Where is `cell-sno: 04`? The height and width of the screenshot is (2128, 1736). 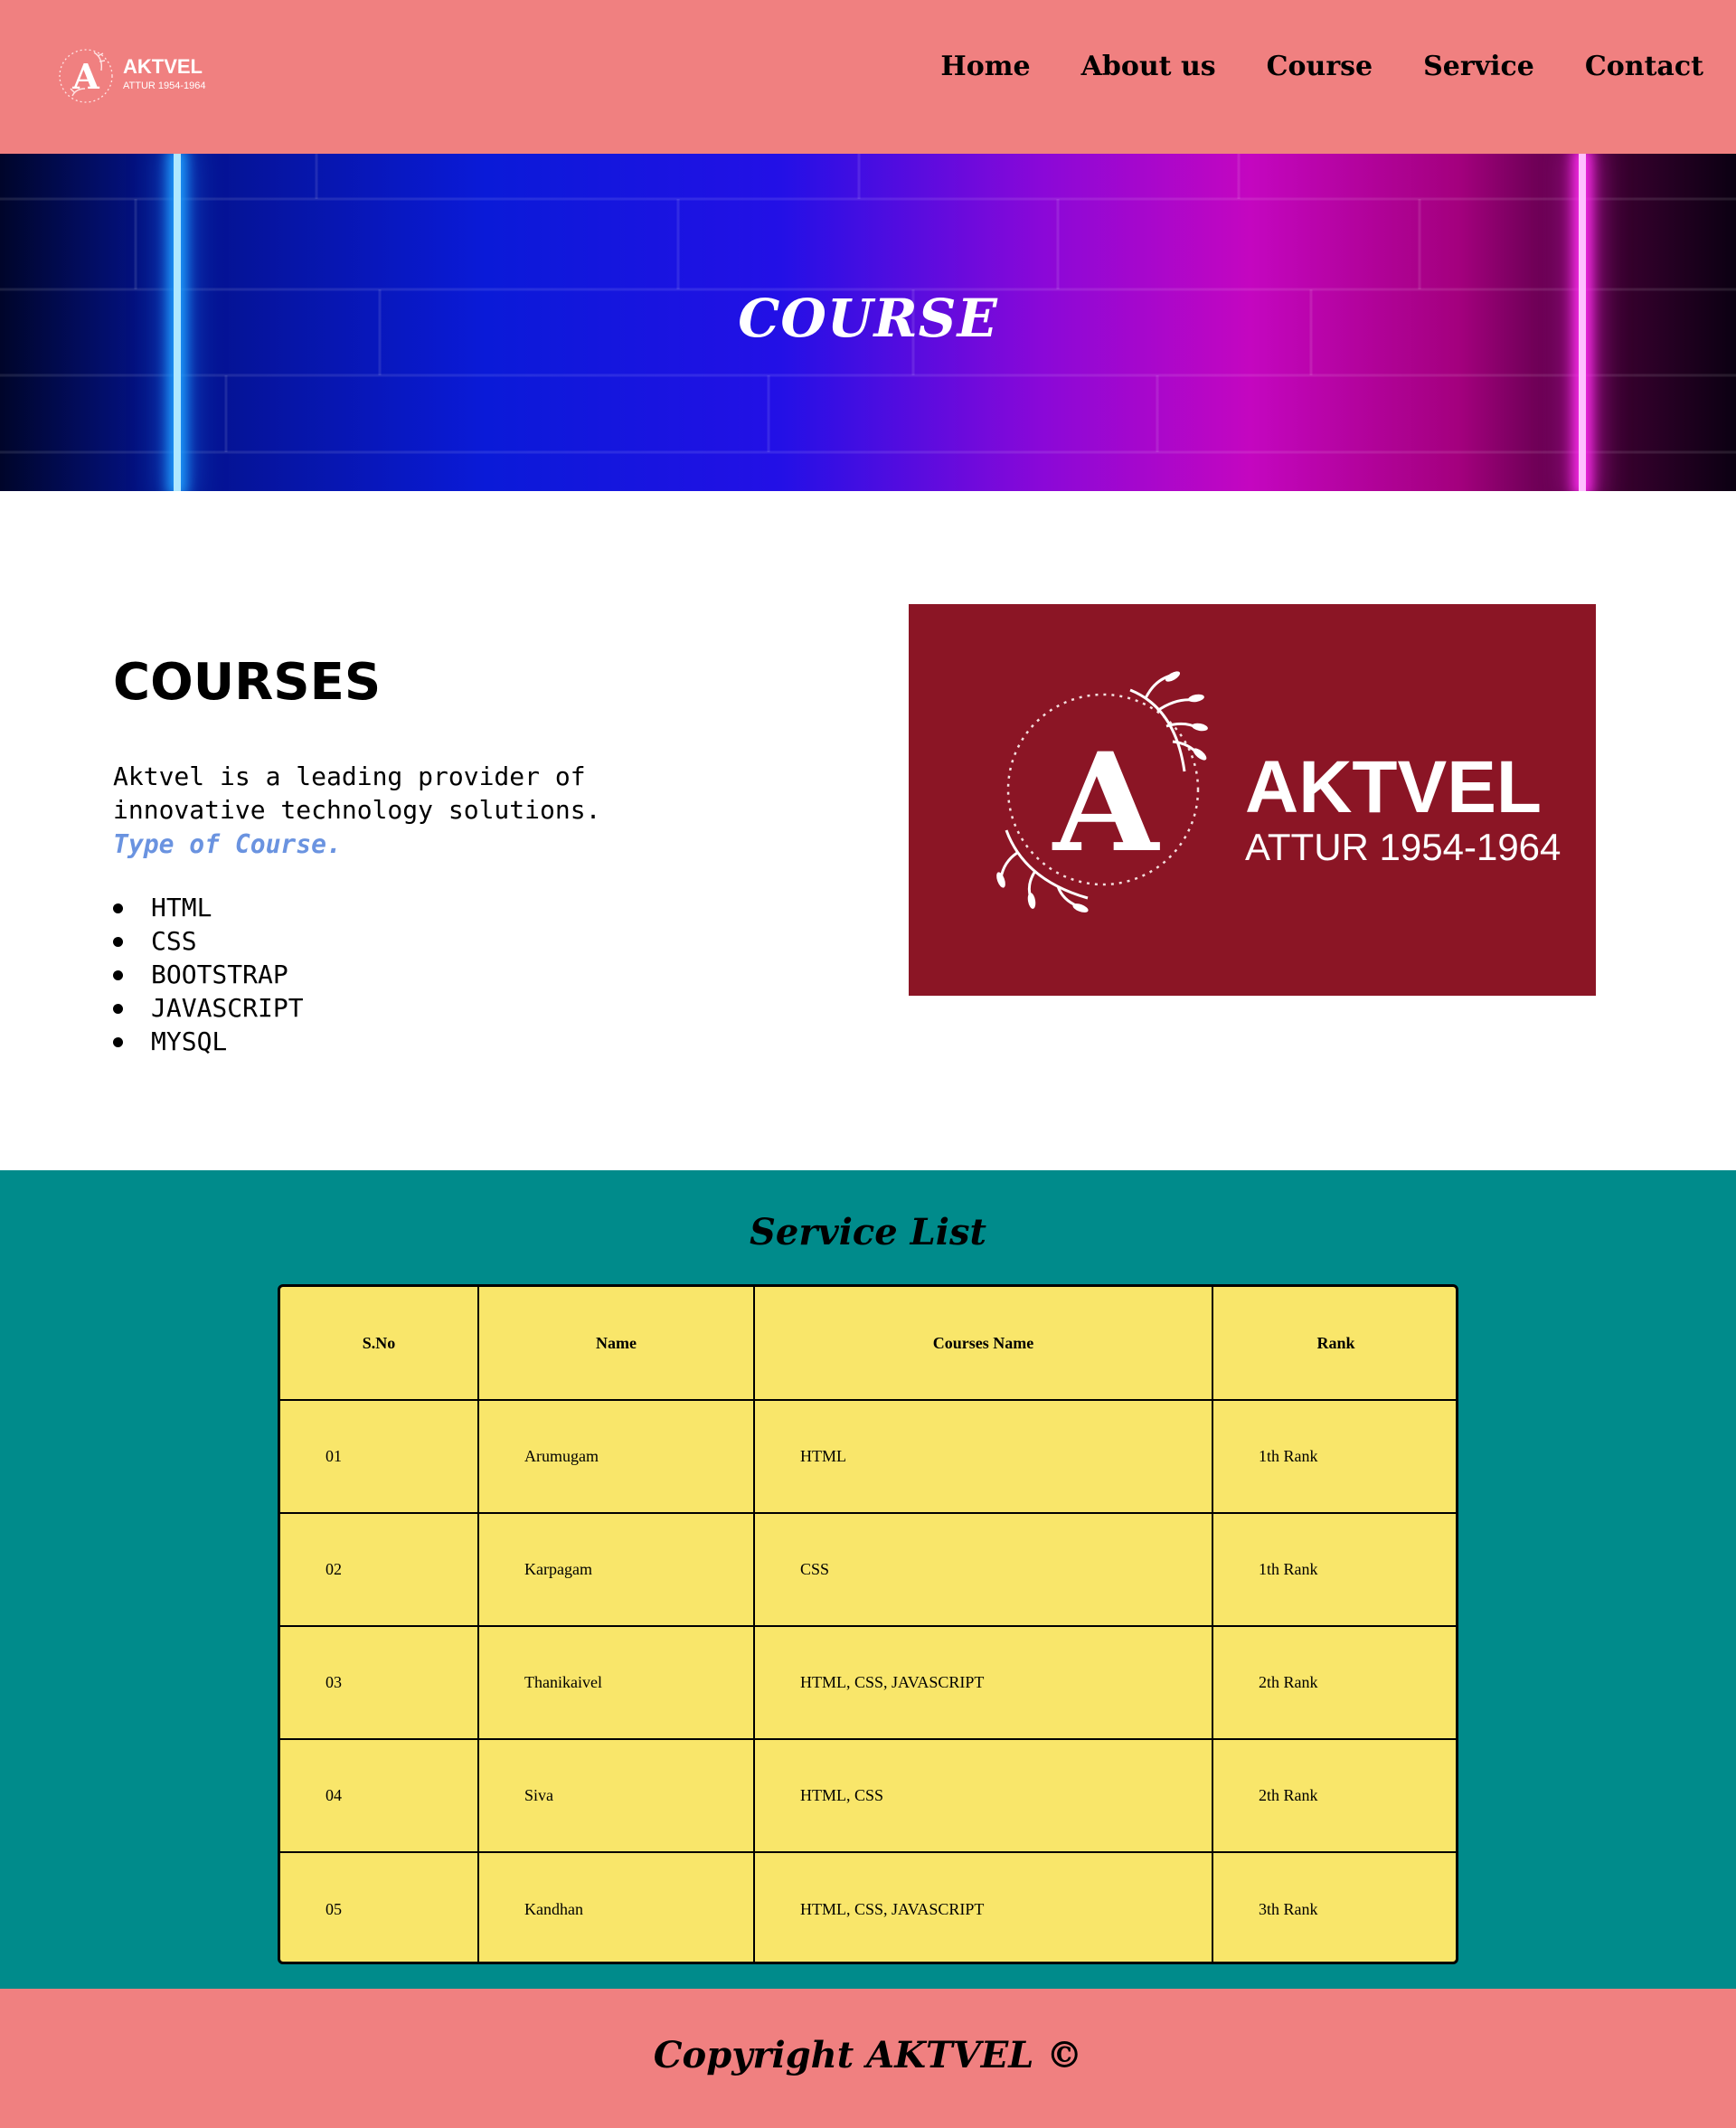 cell-sno: 04 is located at coordinates (380, 1795).